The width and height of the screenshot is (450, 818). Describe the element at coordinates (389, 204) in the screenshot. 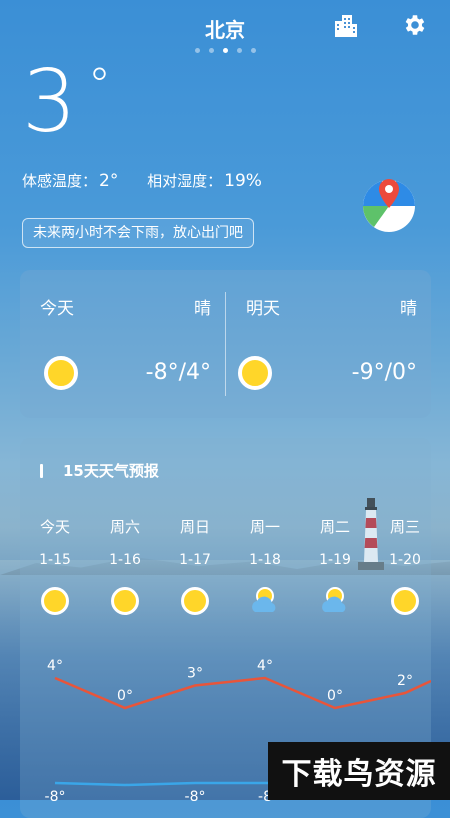

I see `map-location-icon` at that location.